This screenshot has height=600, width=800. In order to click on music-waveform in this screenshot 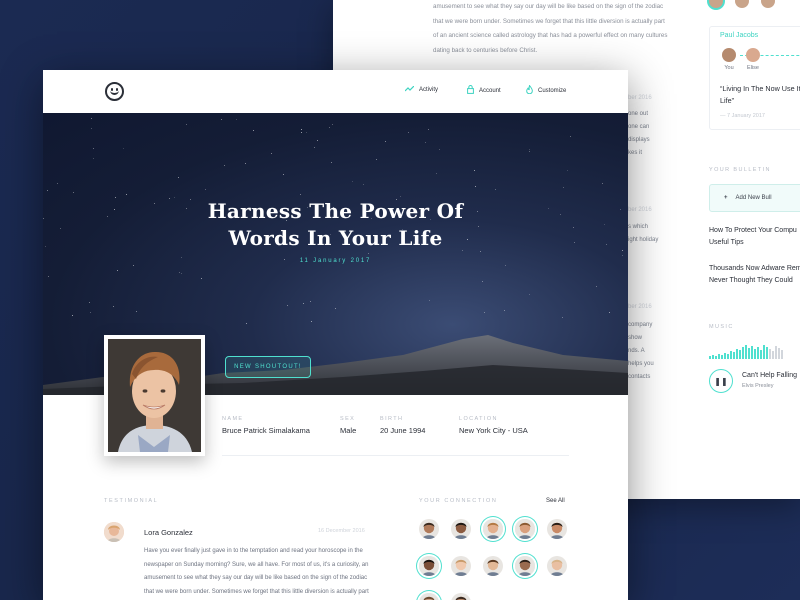, I will do `click(746, 351)`.